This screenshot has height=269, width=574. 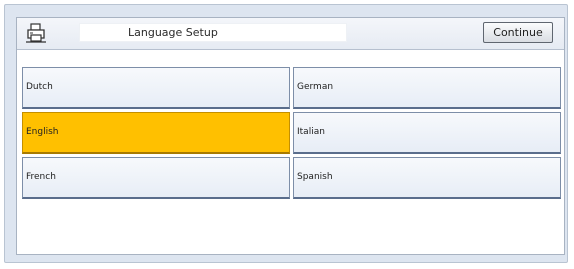 I want to click on printer-icon, so click(x=36, y=33).